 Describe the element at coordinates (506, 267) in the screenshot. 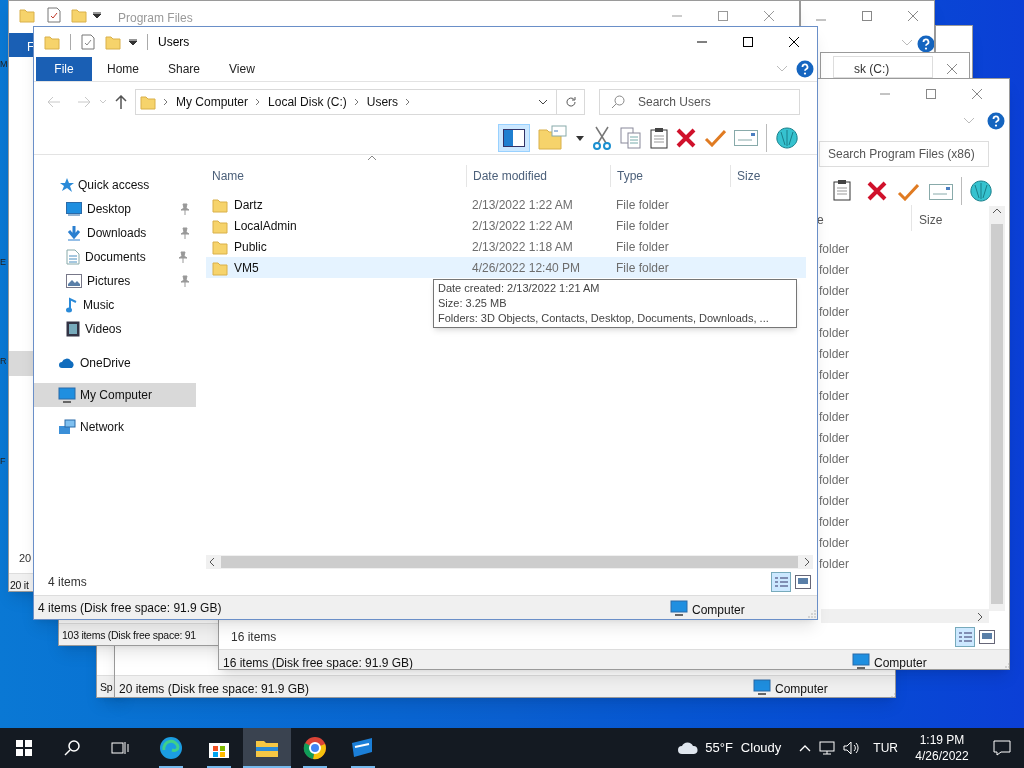

I see `file-row: VM5 4/26/2022 12:40 PM File folder` at that location.